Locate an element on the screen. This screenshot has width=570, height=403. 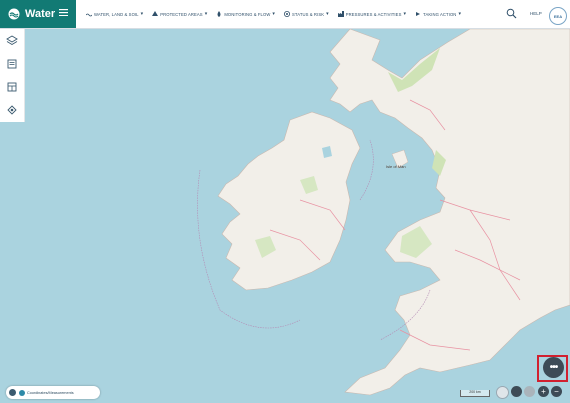
nav-protected-areas: PROTECTED AREAS ▾ is located at coordinates (179, 14).